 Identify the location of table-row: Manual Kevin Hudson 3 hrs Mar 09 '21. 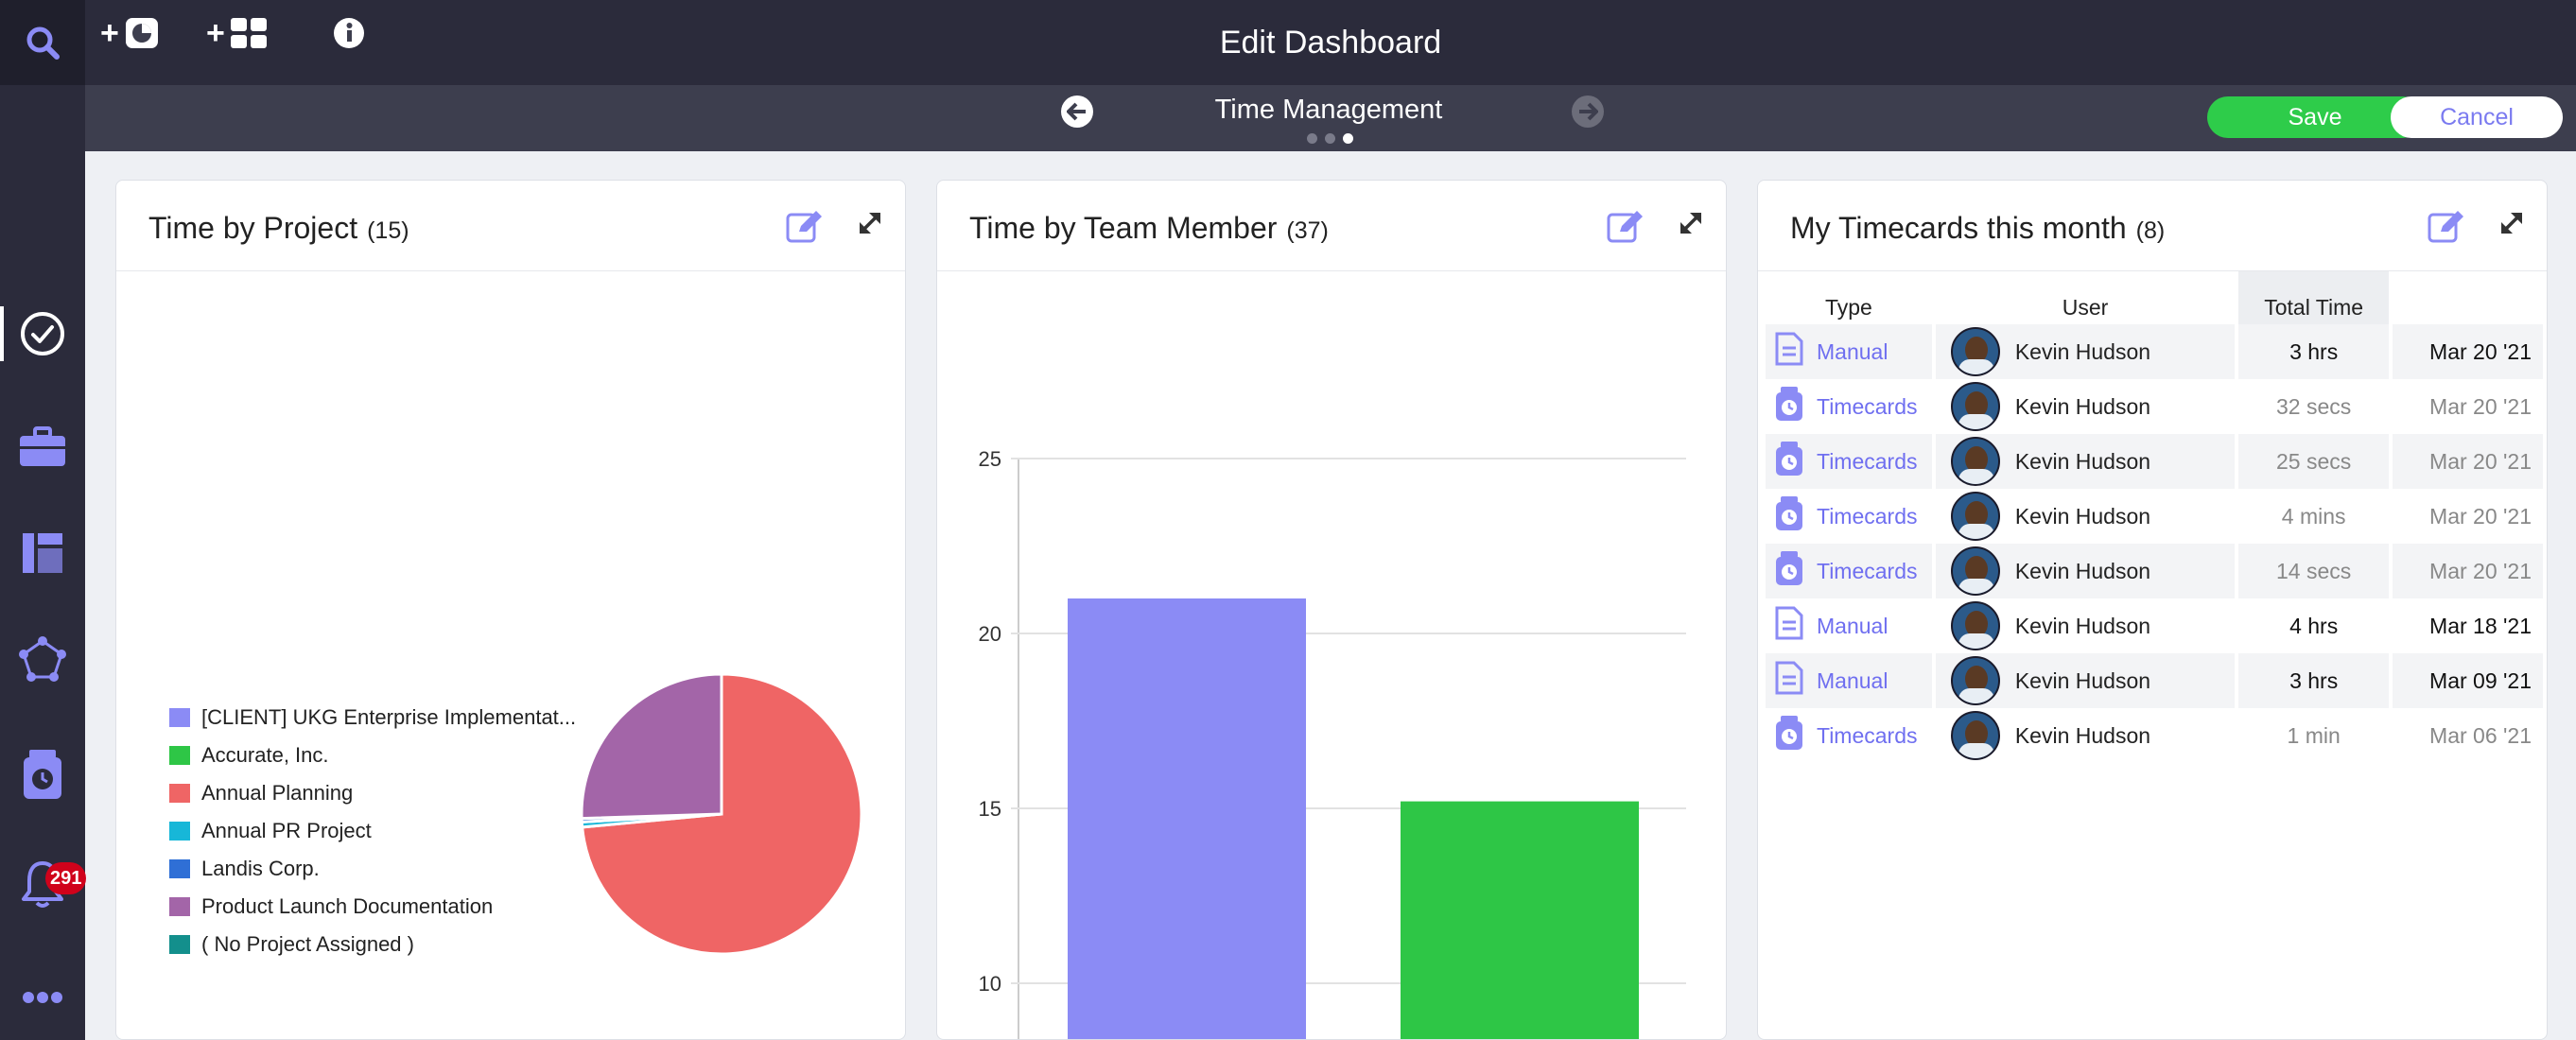
(2154, 680).